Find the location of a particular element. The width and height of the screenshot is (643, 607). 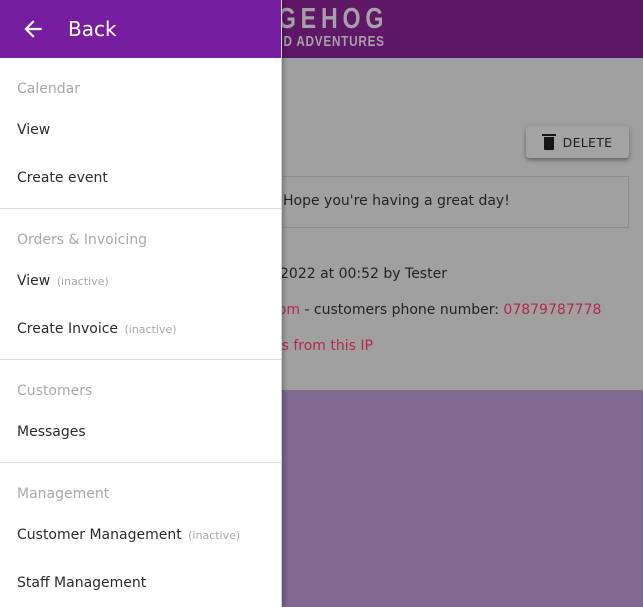

nav-item-create-invoice: Create Invoice (inactive) is located at coordinates (140, 329).